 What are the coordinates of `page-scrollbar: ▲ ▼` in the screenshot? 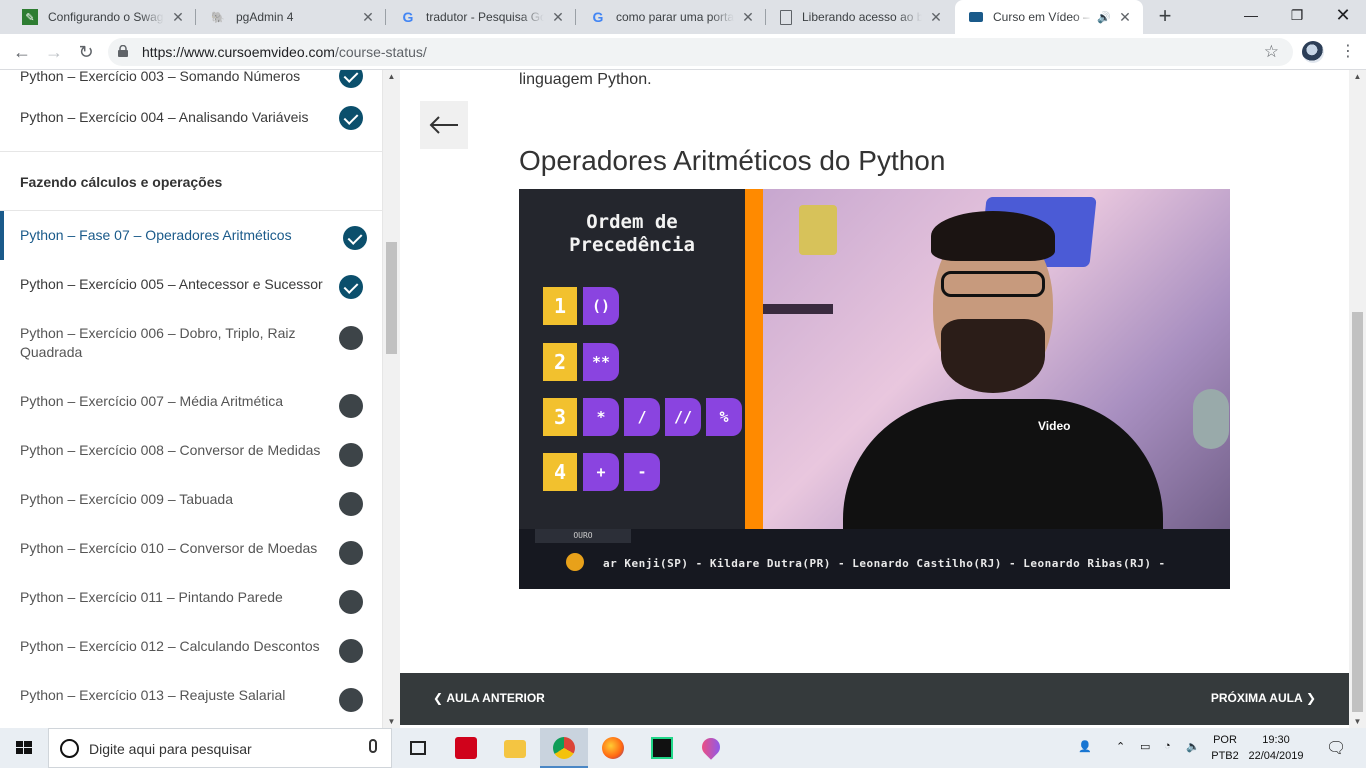 It's located at (1357, 399).